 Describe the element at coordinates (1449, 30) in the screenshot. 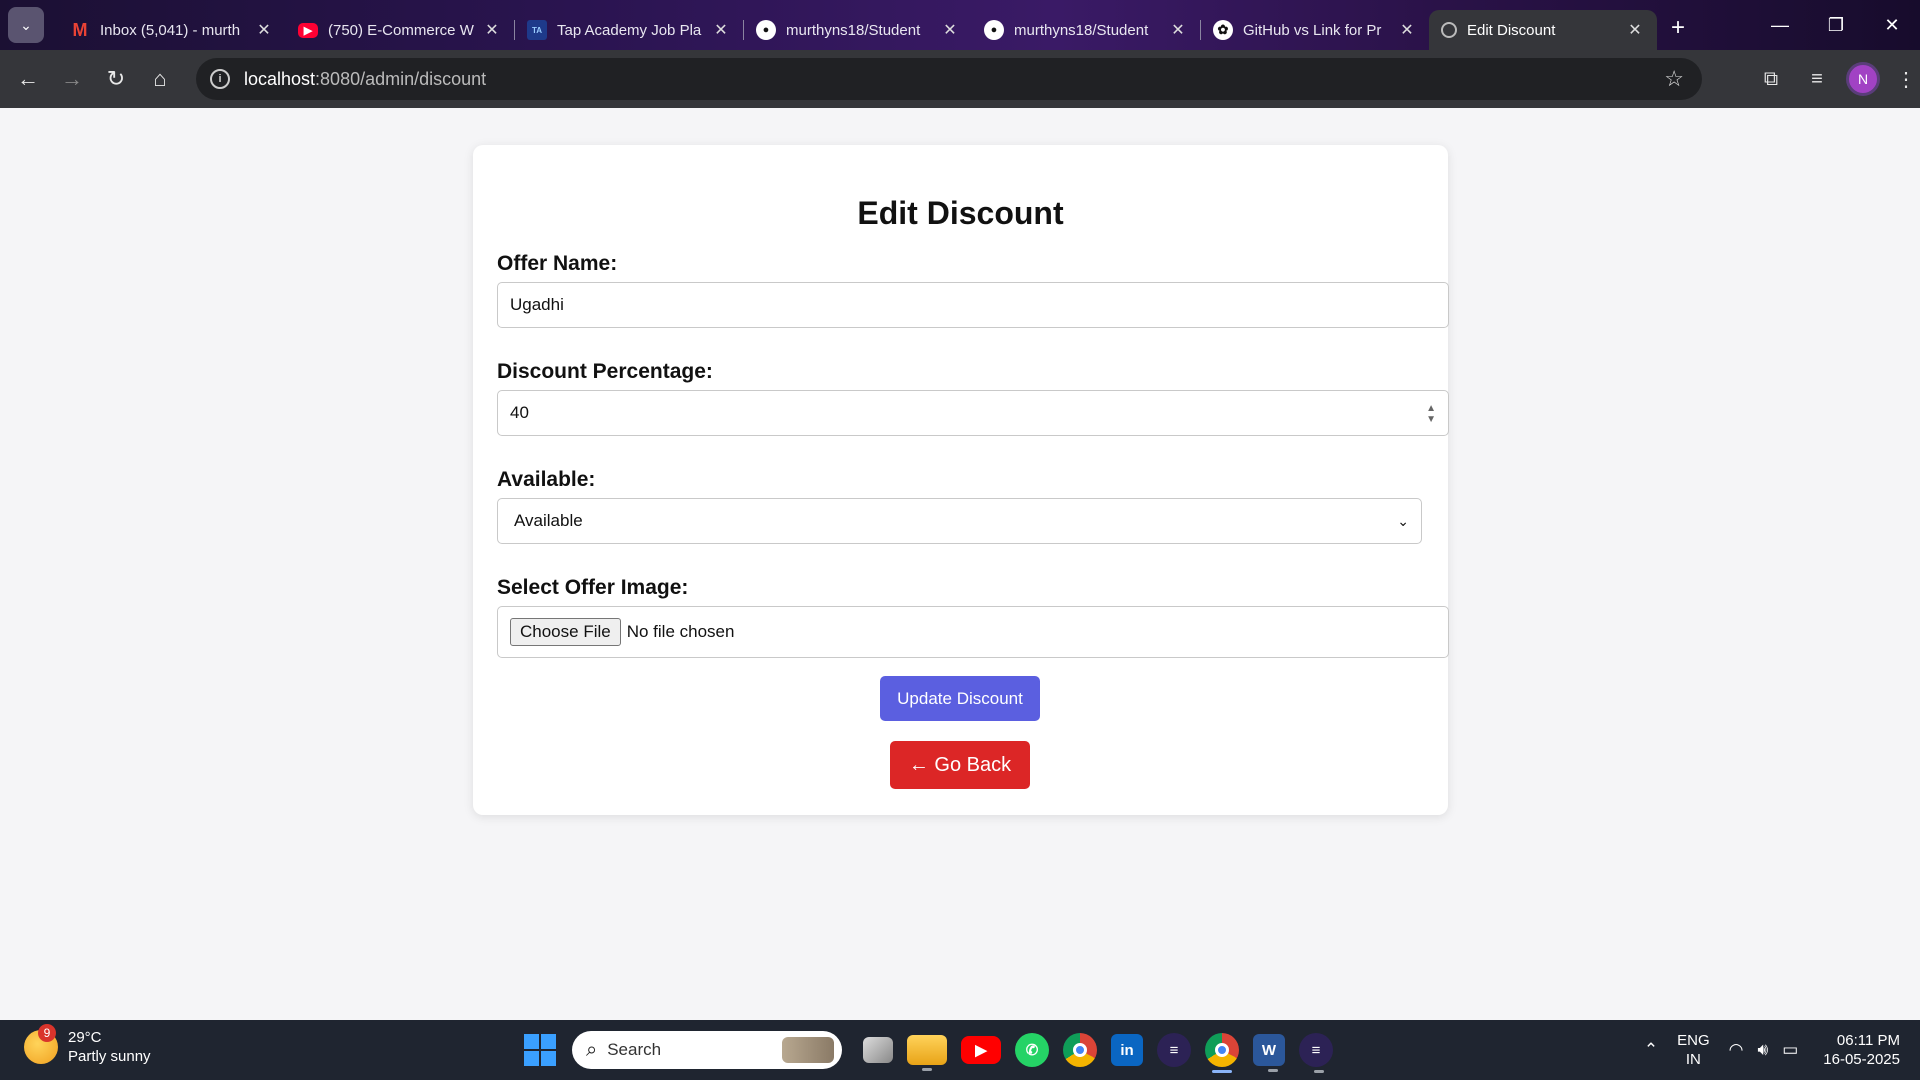

I see `globe-icon` at that location.